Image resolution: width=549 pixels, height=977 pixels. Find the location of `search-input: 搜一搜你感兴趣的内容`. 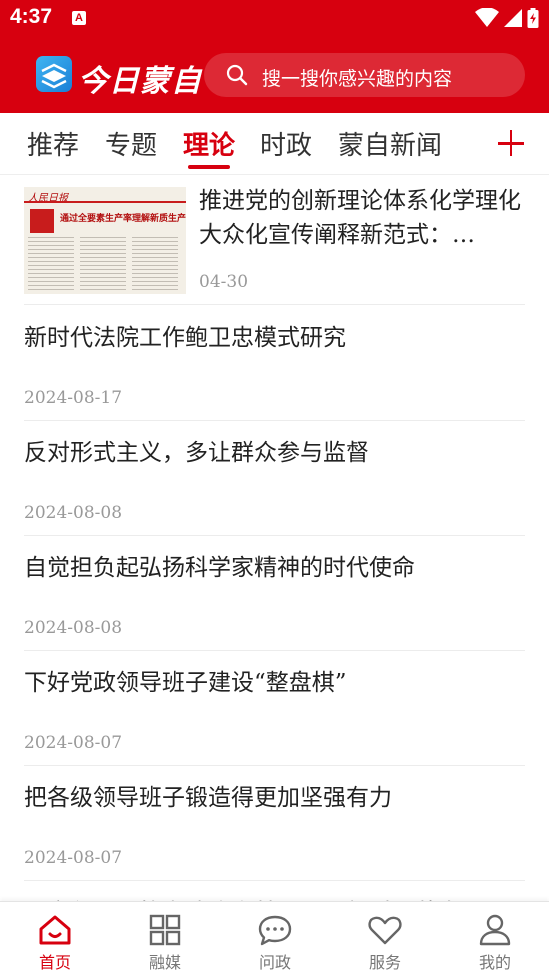

search-input: 搜一搜你感兴趣的内容 is located at coordinates (364, 75).